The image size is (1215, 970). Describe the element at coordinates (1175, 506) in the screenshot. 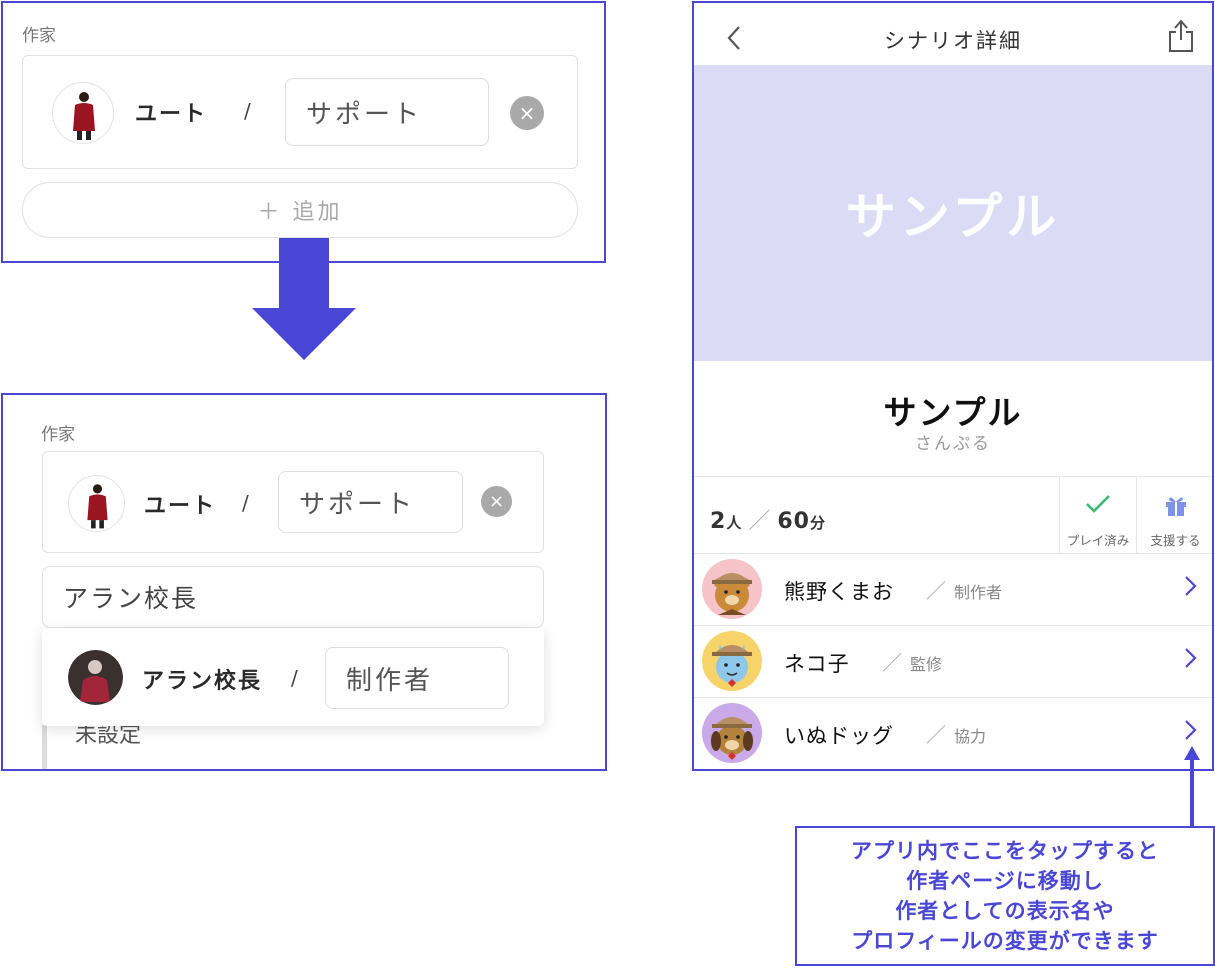

I see `gift-icon` at that location.